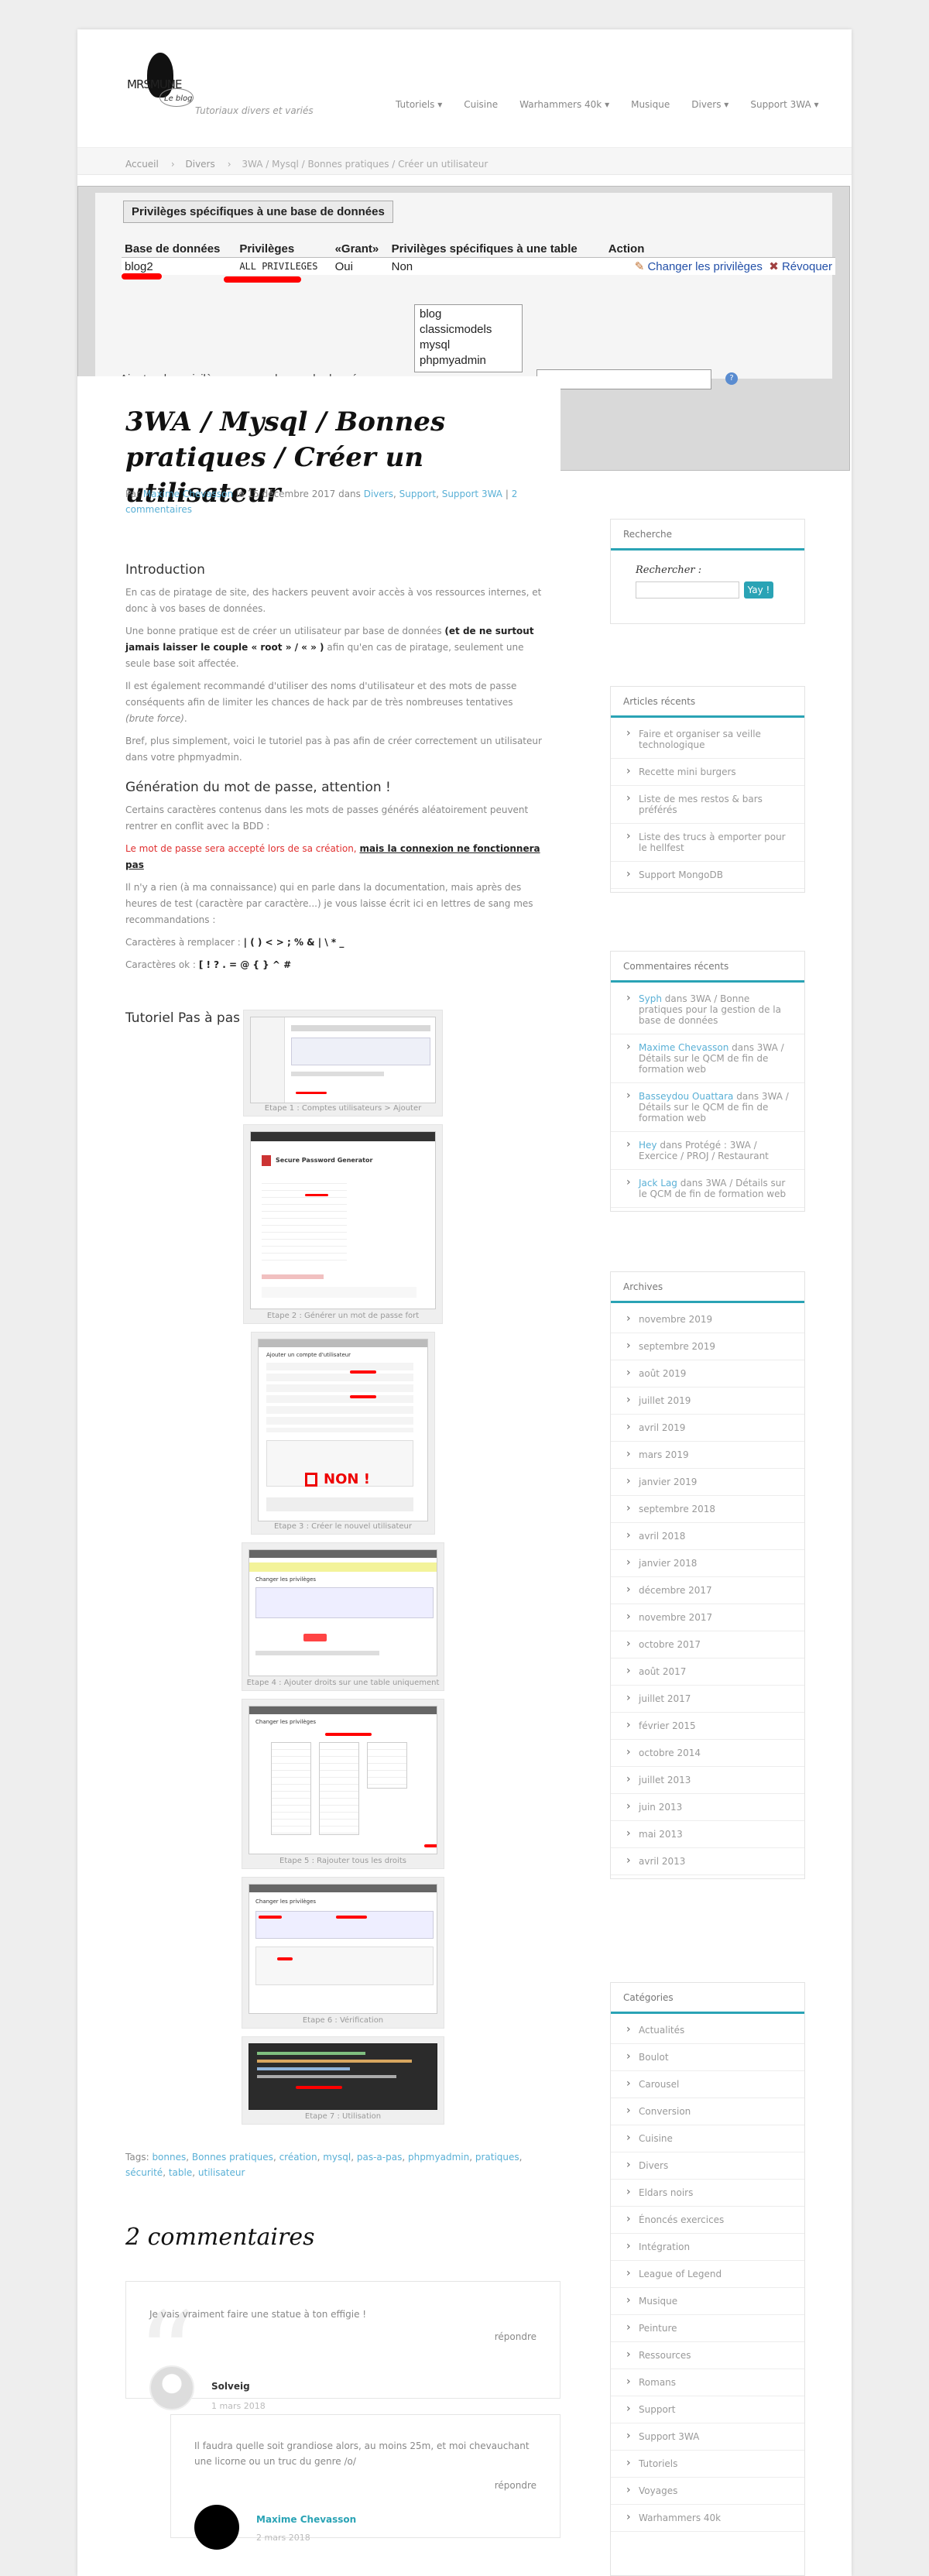  I want to click on list-item: Carousel, so click(707, 2084).